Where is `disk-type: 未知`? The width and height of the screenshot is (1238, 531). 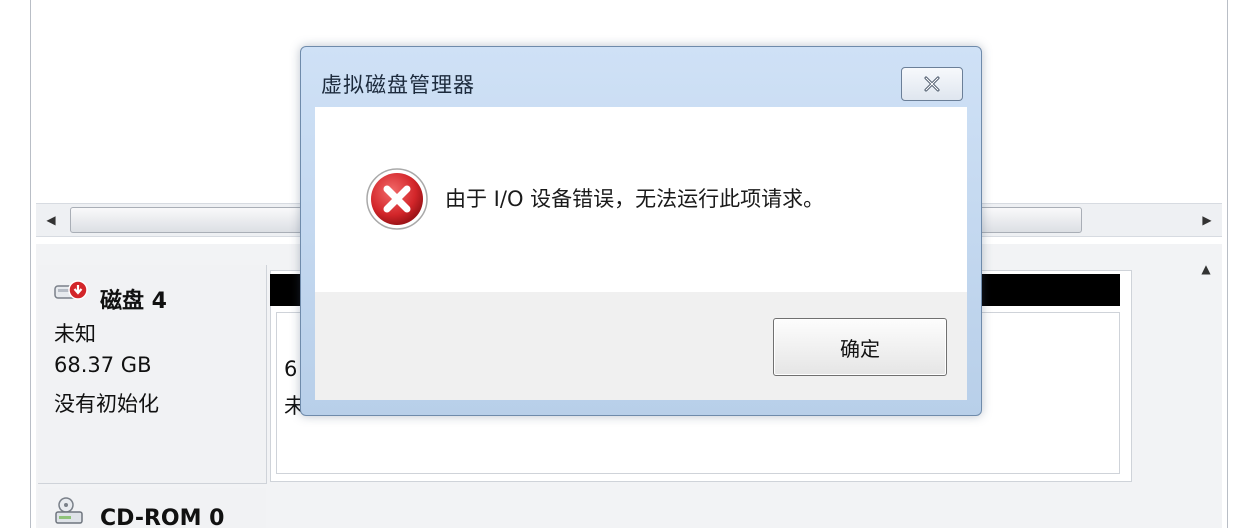
disk-type: 未知 is located at coordinates (75, 334).